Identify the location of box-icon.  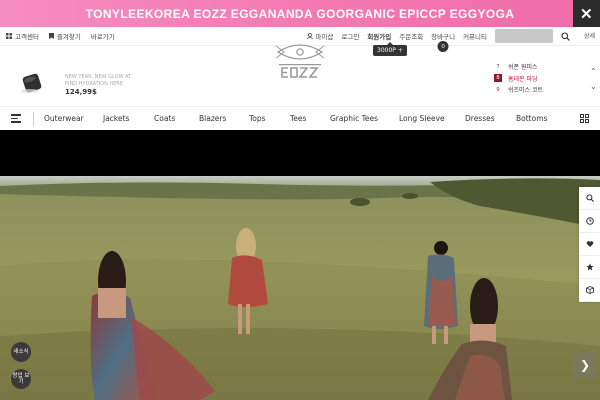
(589, 290).